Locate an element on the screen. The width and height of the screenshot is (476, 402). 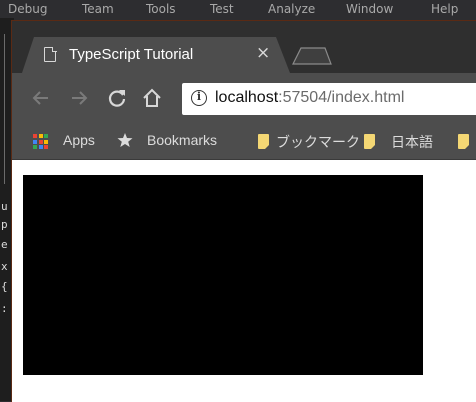
menu-window: Window is located at coordinates (369, 9).